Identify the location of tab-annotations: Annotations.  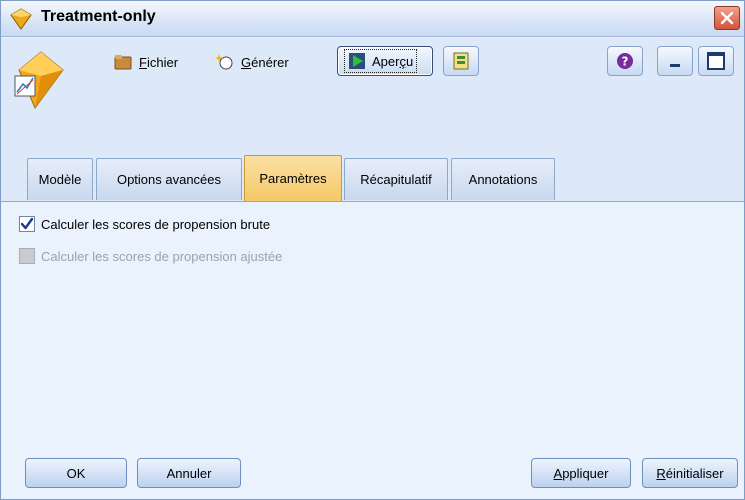
(503, 179).